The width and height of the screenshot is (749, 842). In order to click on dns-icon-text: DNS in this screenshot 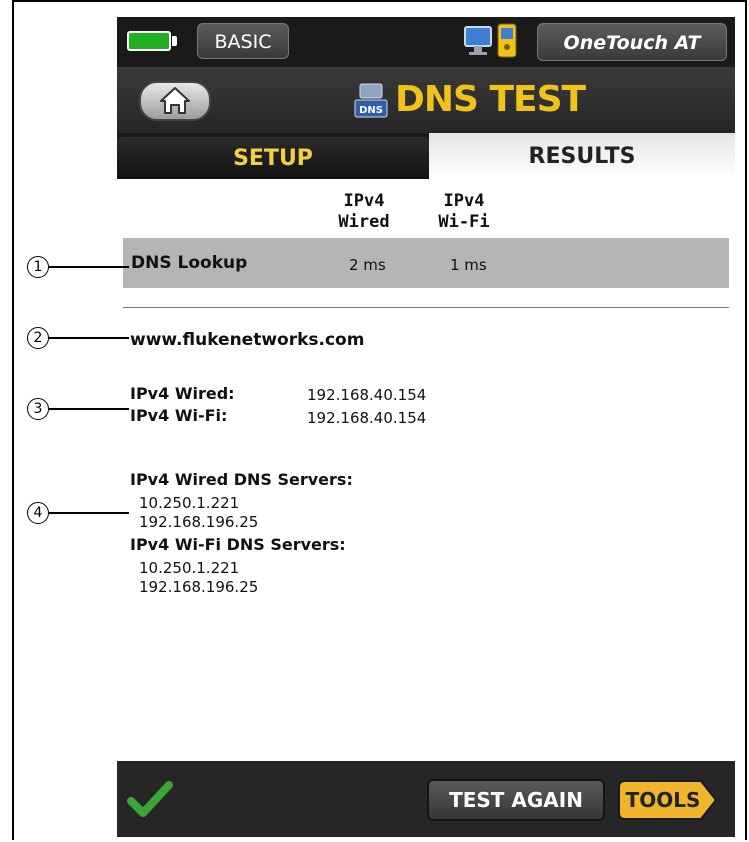, I will do `click(371, 110)`.